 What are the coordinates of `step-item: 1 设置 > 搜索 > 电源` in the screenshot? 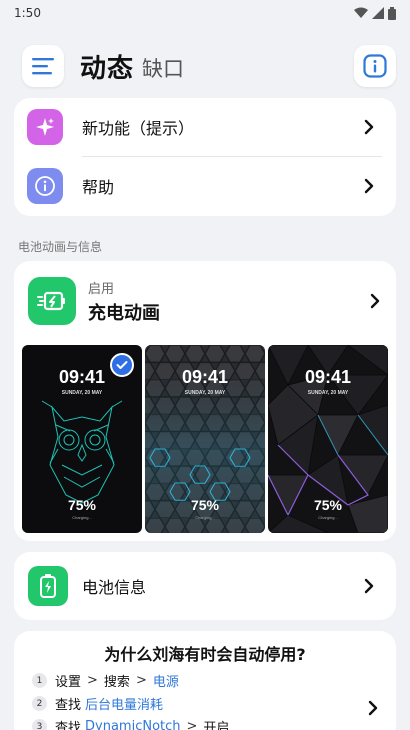 It's located at (105, 680).